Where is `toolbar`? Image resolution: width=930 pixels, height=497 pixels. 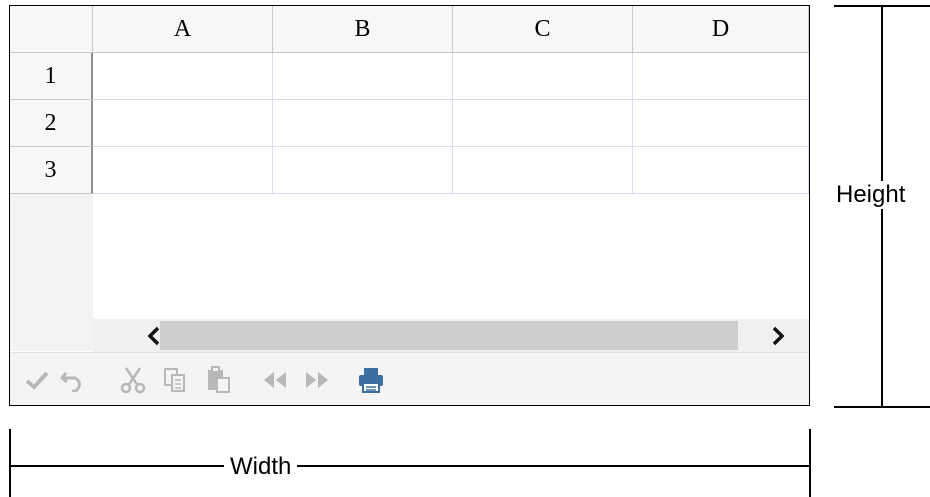
toolbar is located at coordinates (409, 378).